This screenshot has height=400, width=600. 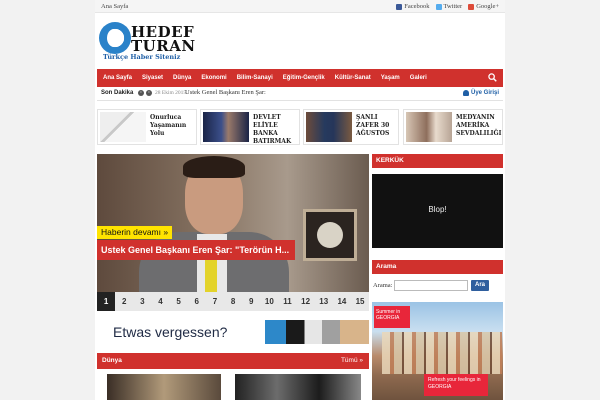 I want to click on page-button: 5, so click(x=179, y=301).